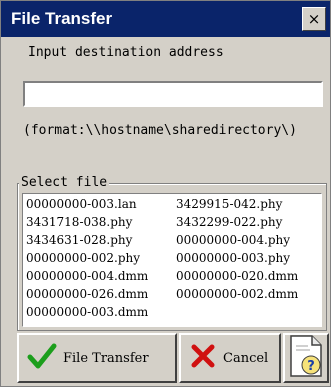  Describe the element at coordinates (101, 294) in the screenshot. I see `file-list-item: 00000000-026.dmm` at that location.